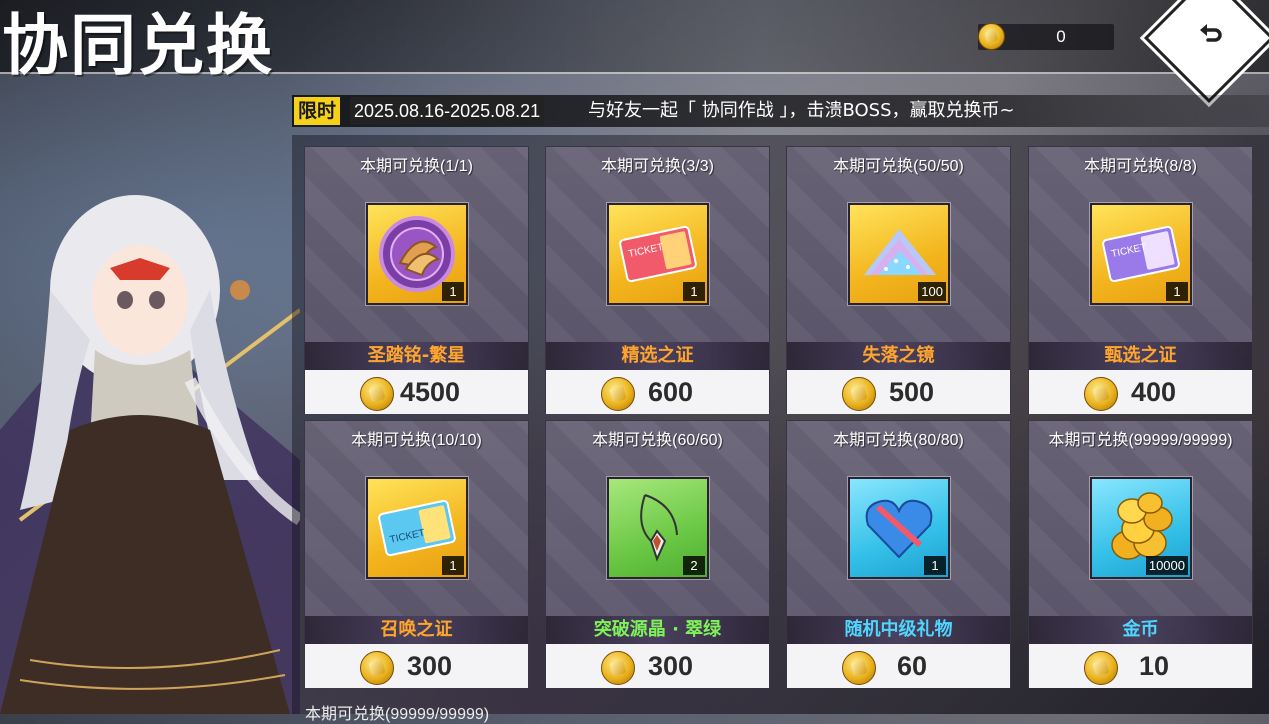 This screenshot has width=1269, height=724. What do you see at coordinates (317, 111) in the screenshot?
I see `limited-time-tag: 限时` at bounding box center [317, 111].